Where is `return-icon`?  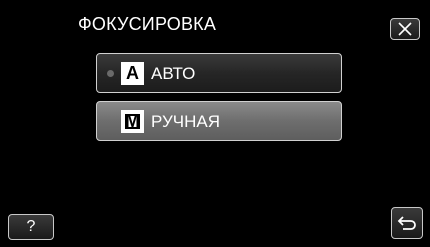 return-icon is located at coordinates (406, 223).